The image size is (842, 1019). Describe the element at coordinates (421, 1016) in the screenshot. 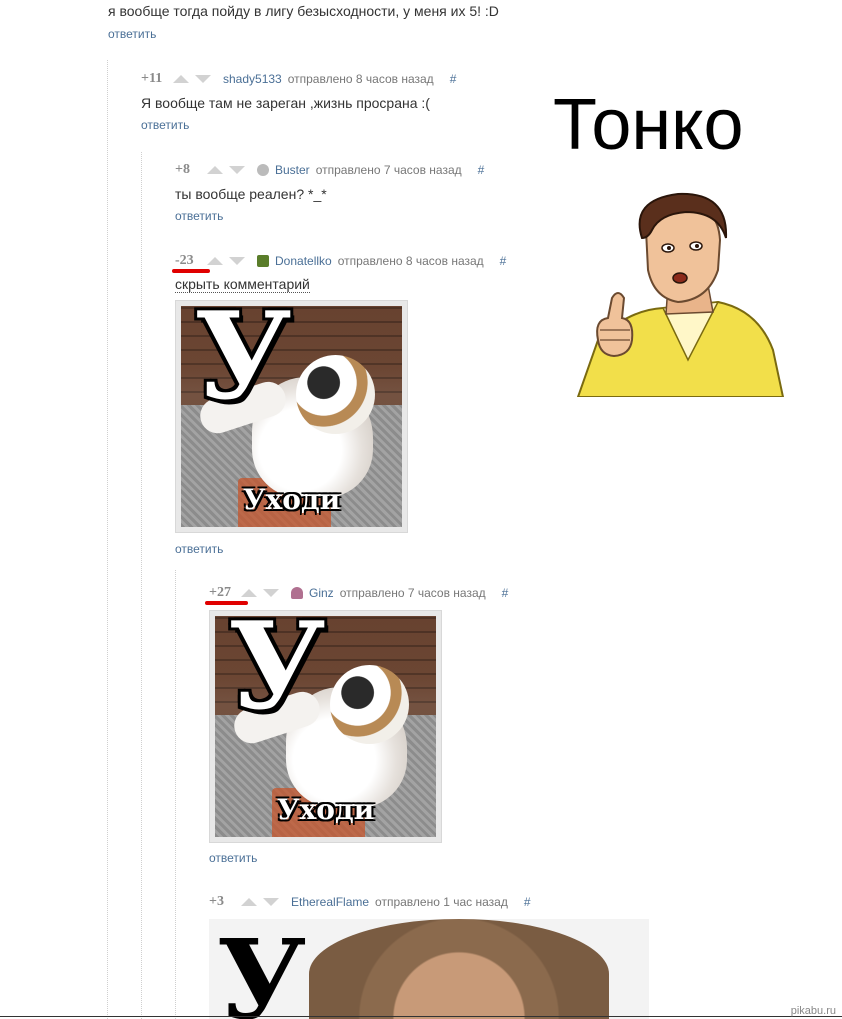

I see `page-divider` at that location.